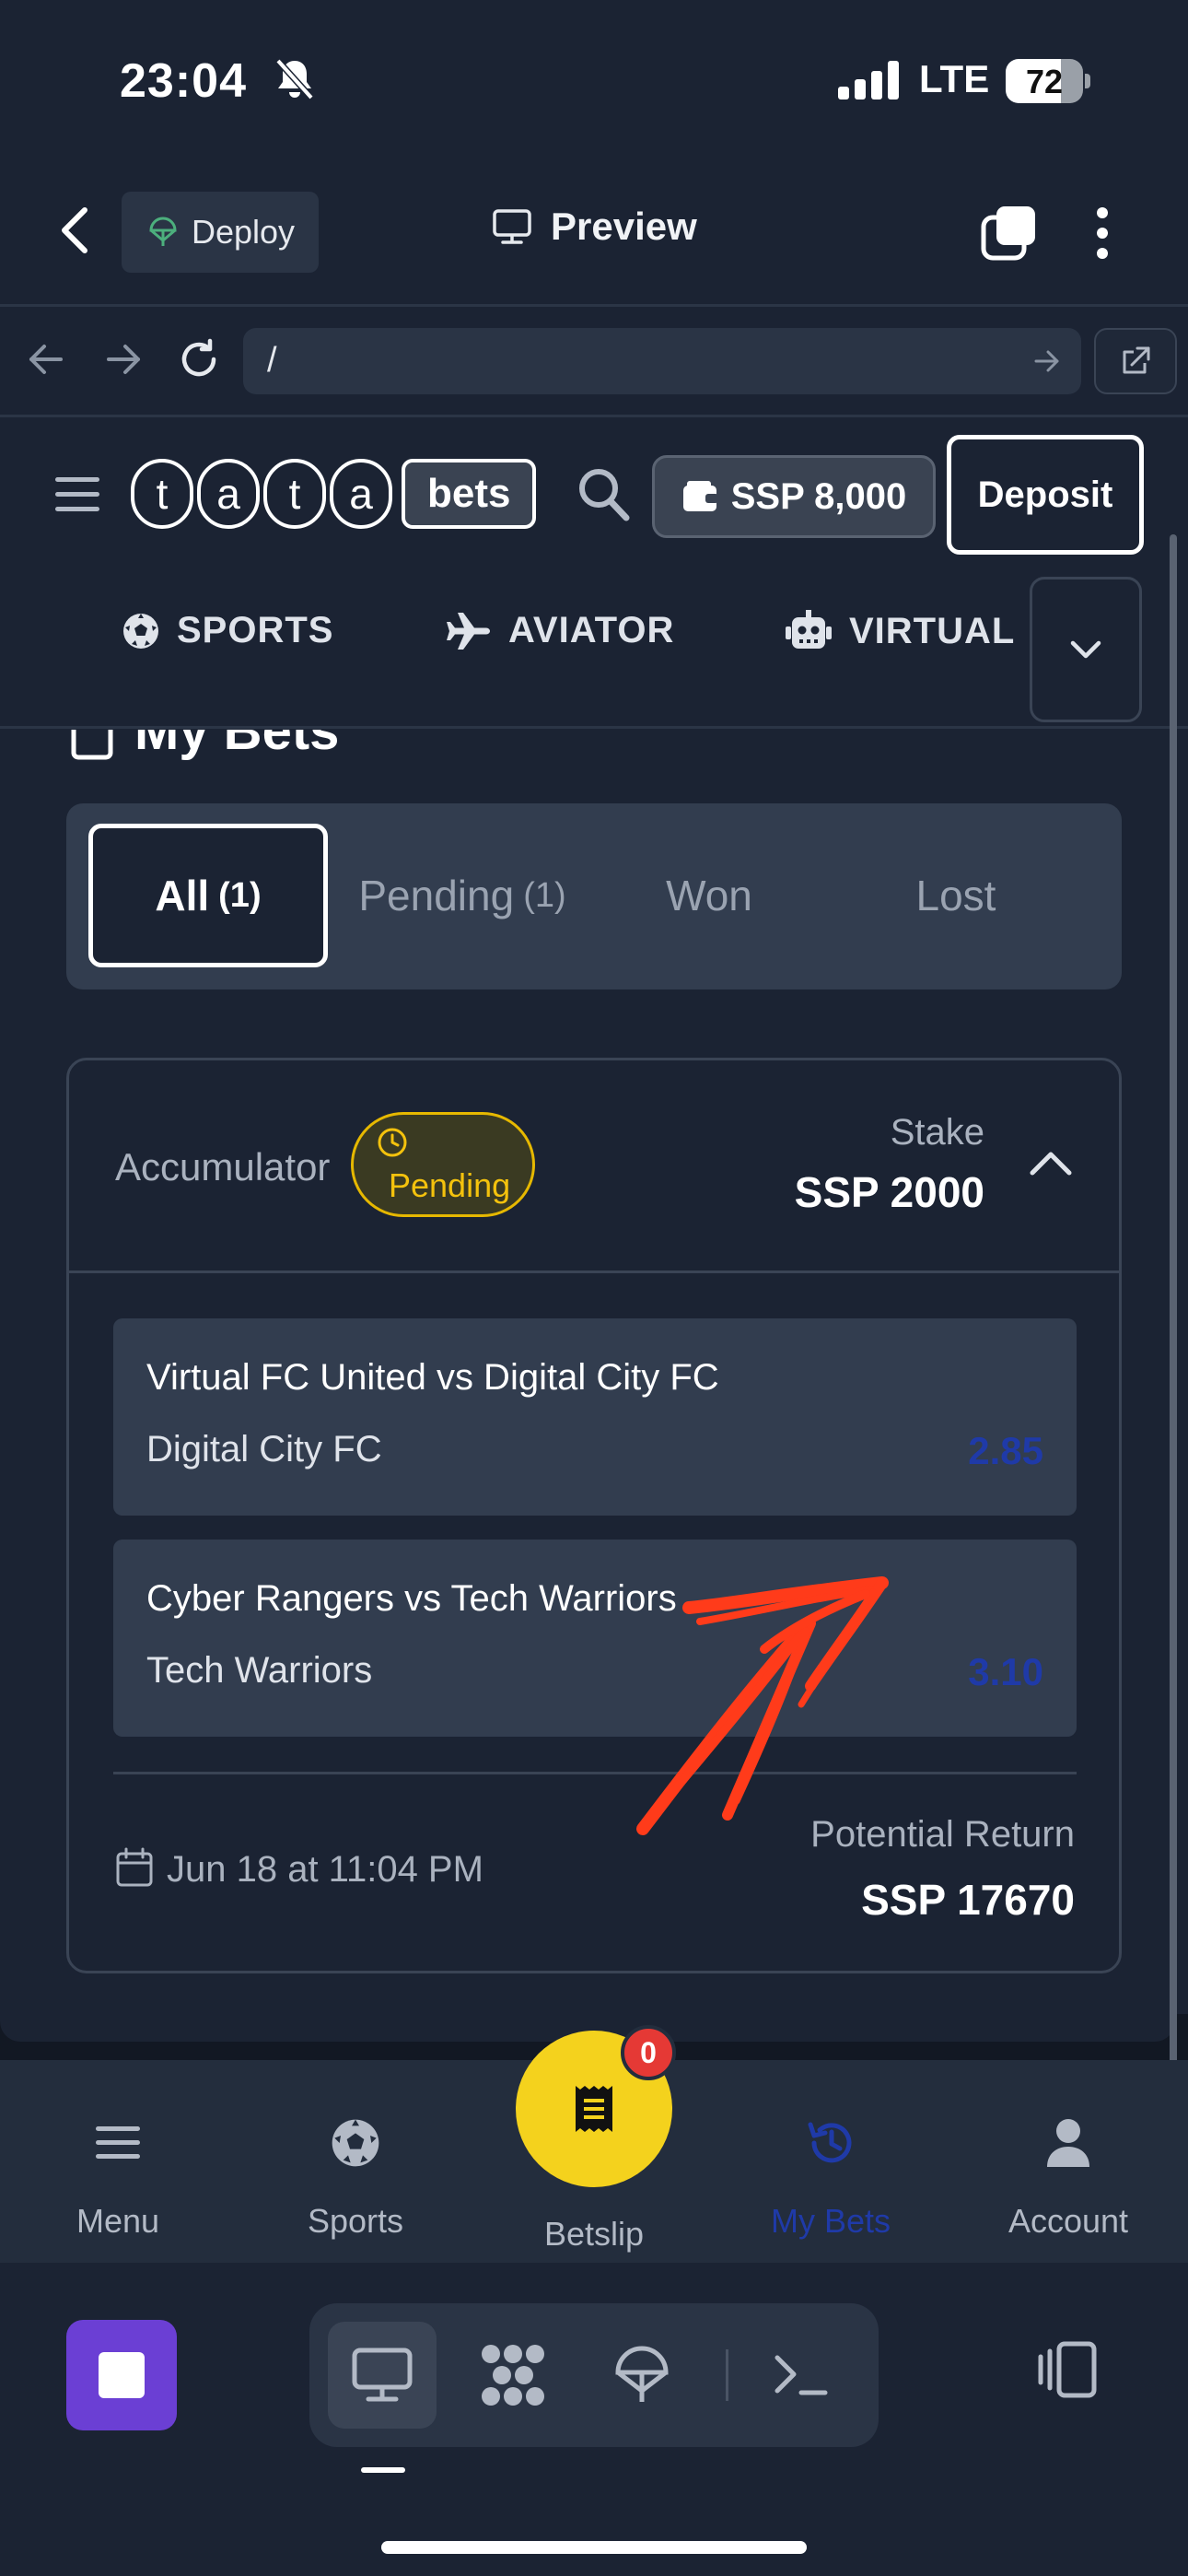  What do you see at coordinates (46, 359) in the screenshot?
I see `browser-back-icon` at bounding box center [46, 359].